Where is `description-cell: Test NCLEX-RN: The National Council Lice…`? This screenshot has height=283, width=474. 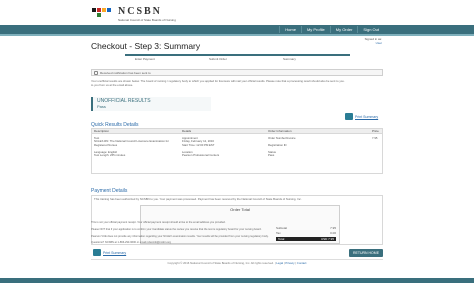
description-cell: Test NCLEX-RN: The National Council Lice… is located at coordinates (131, 147).